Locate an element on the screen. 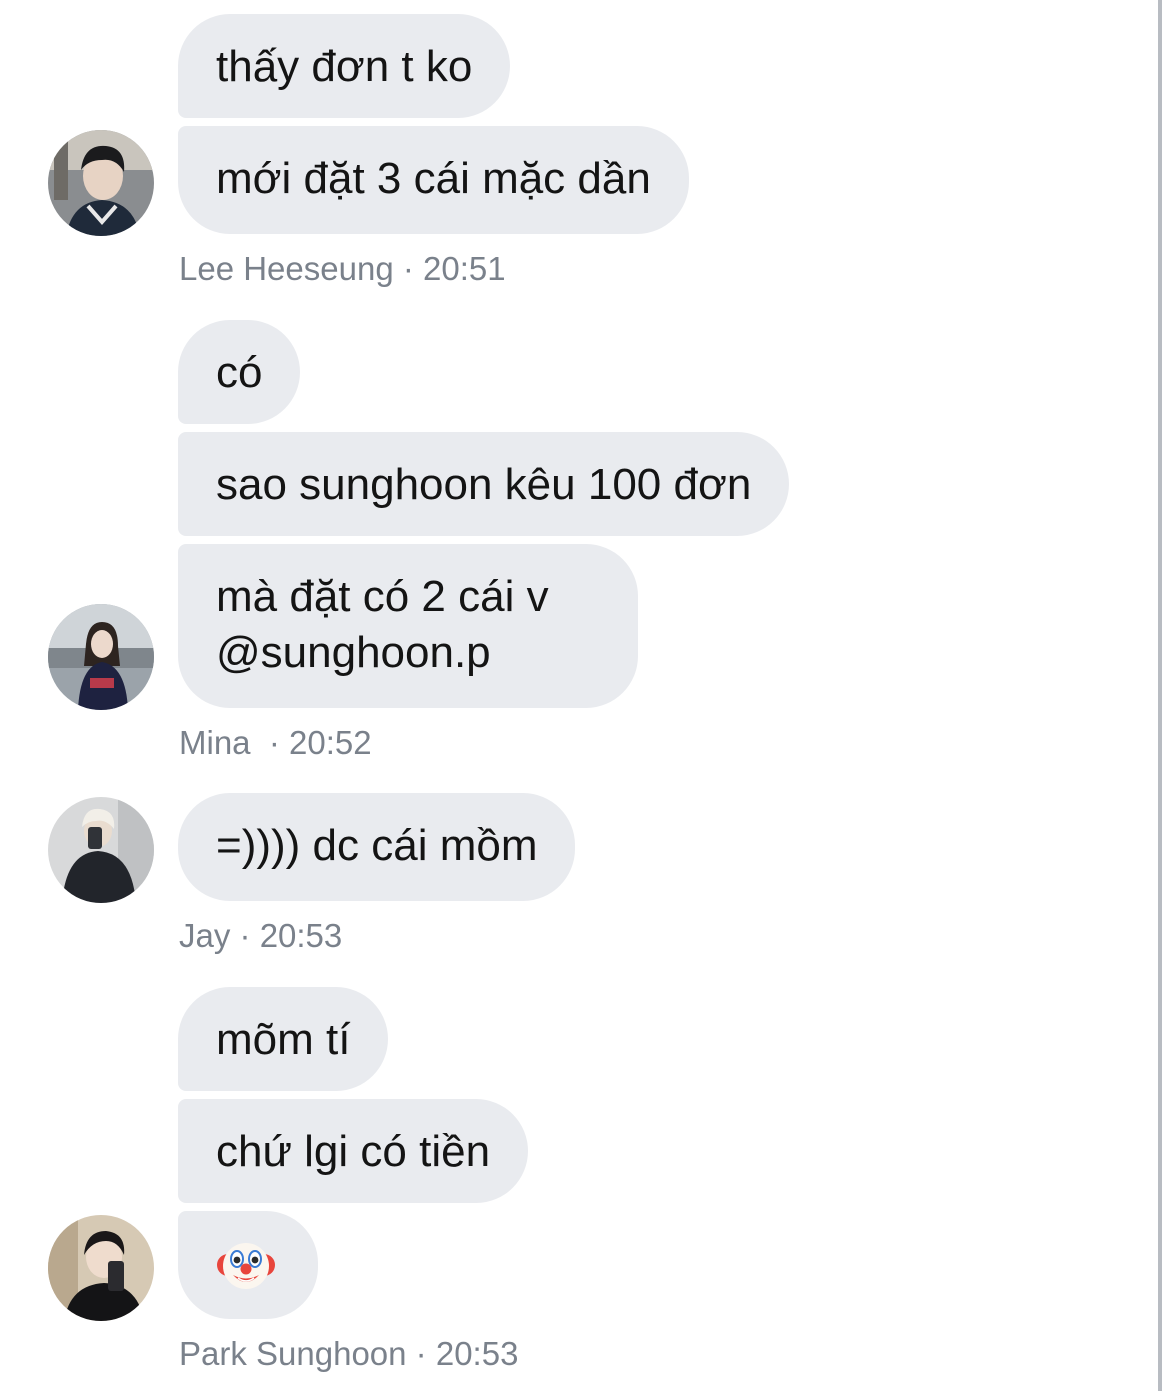  message-bubble: chứ lgi có tiền is located at coordinates (353, 1151).